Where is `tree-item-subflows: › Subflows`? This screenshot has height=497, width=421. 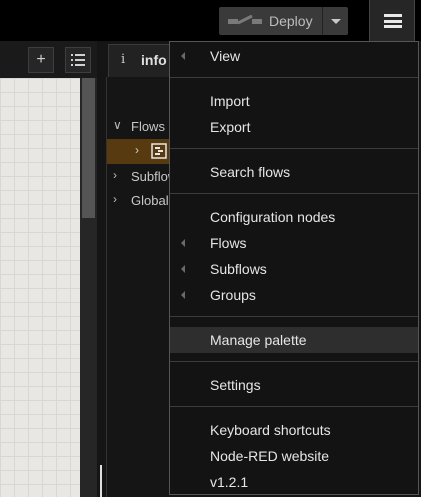
tree-item-subflows: › Subflows is located at coordinates (145, 177).